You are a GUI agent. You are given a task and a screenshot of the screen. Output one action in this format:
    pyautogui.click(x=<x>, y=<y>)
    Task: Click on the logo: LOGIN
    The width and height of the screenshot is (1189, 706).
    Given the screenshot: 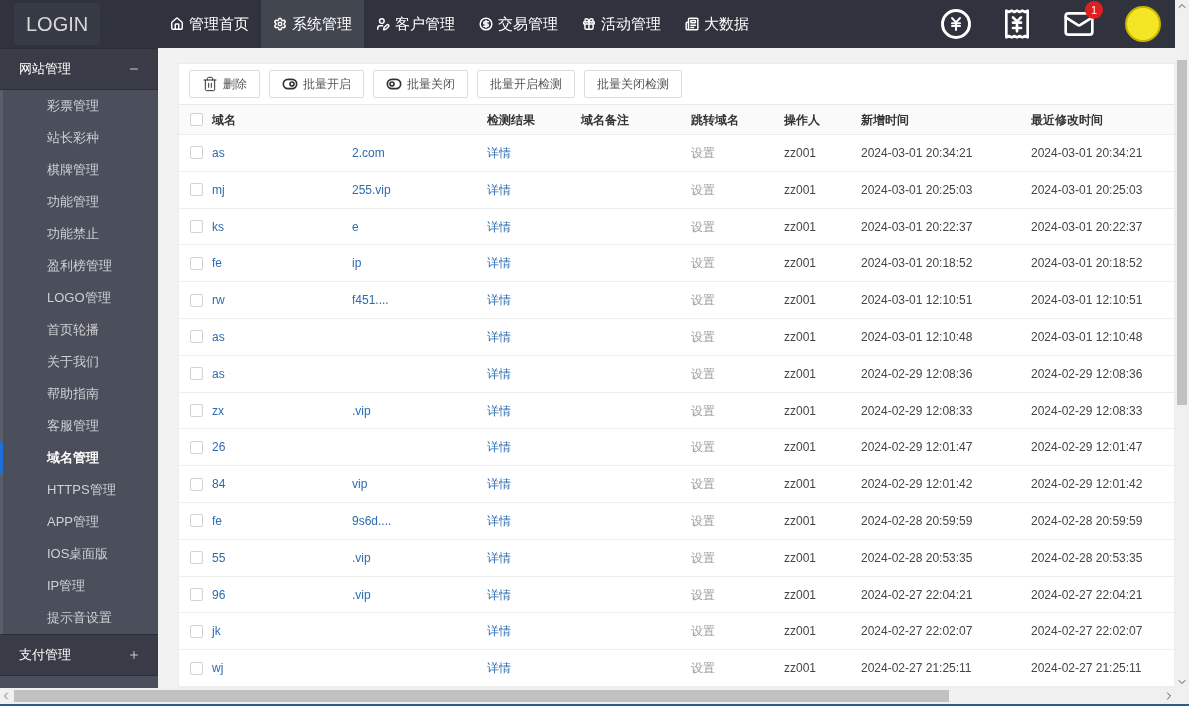 What is the action you would take?
    pyautogui.click(x=57, y=24)
    